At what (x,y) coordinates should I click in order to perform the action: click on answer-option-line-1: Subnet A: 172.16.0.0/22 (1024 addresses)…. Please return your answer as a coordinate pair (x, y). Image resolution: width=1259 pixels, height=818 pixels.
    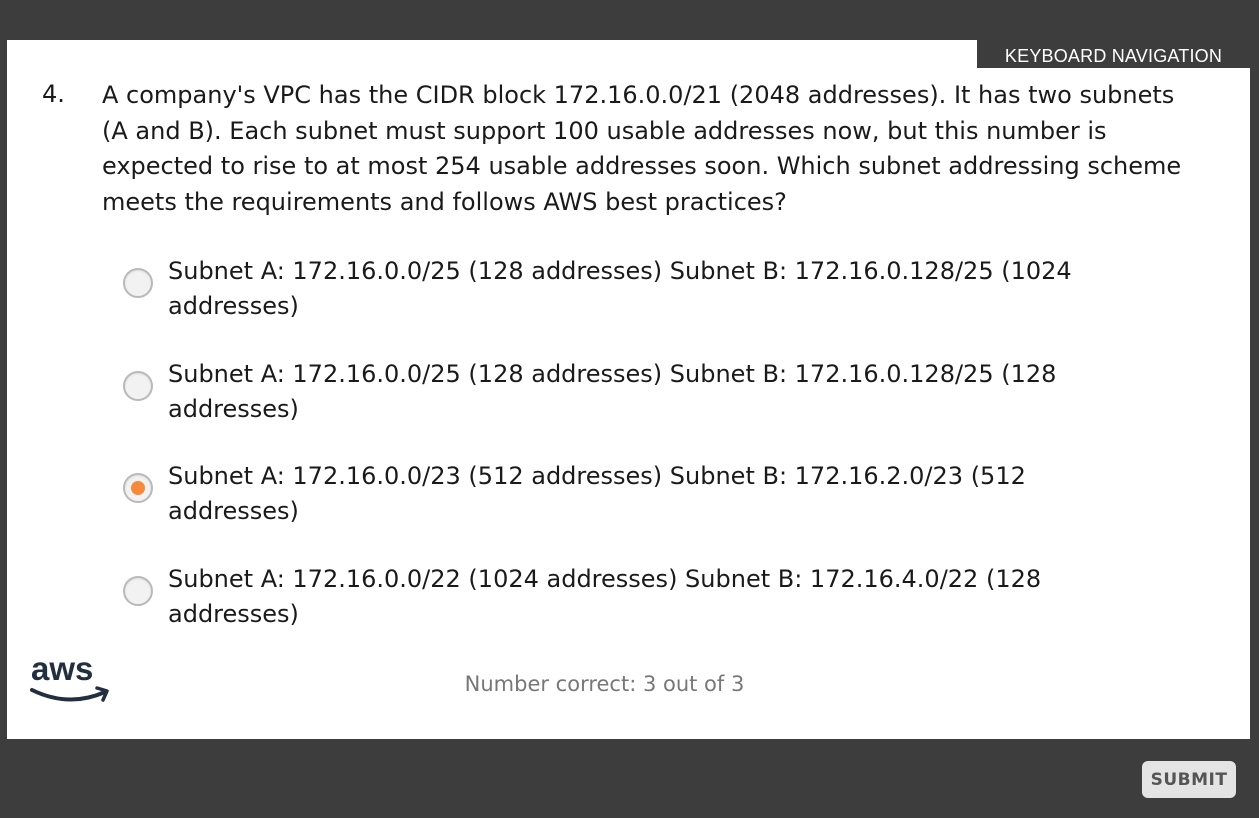
    Looking at the image, I should click on (605, 579).